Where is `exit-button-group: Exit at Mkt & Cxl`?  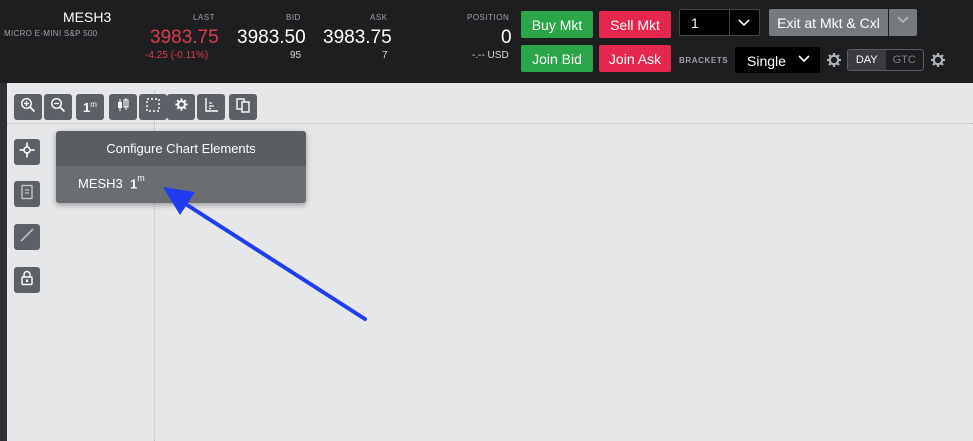 exit-button-group: Exit at Mkt & Cxl is located at coordinates (843, 22).